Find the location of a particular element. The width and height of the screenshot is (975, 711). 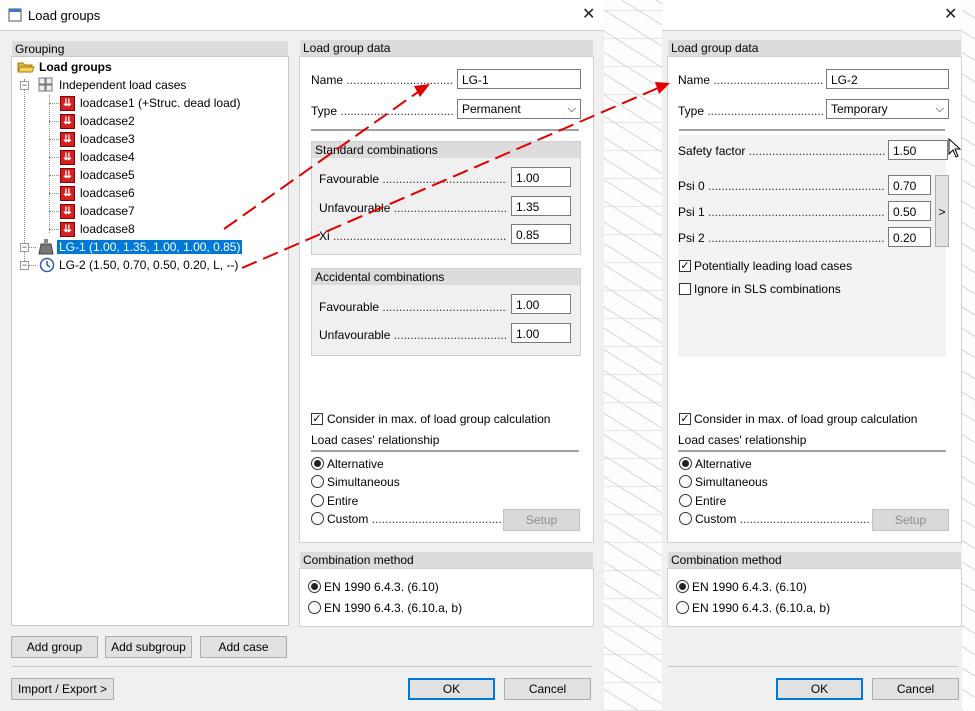

arrow-lg2-to-lg2-dialog is located at coordinates (450, 178).